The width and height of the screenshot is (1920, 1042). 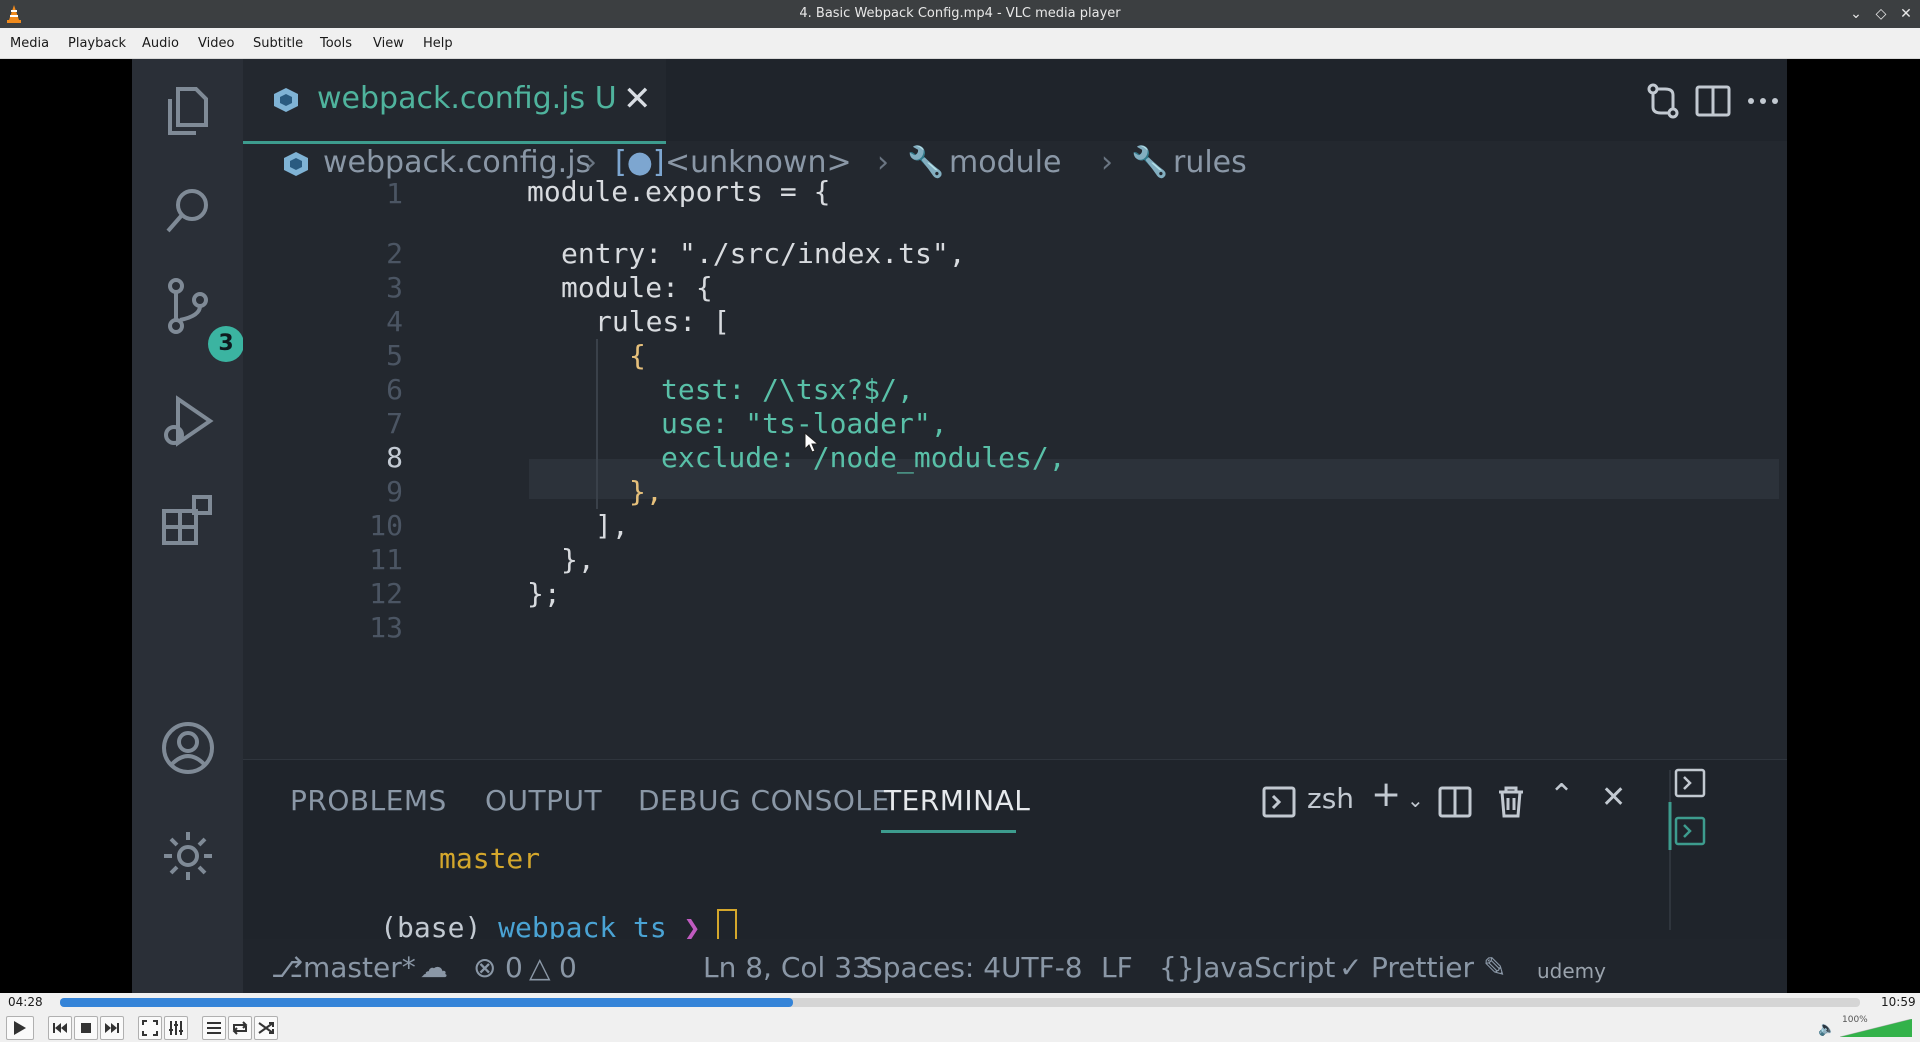 I want to click on volume-label: 100%, so click(x=1855, y=1020).